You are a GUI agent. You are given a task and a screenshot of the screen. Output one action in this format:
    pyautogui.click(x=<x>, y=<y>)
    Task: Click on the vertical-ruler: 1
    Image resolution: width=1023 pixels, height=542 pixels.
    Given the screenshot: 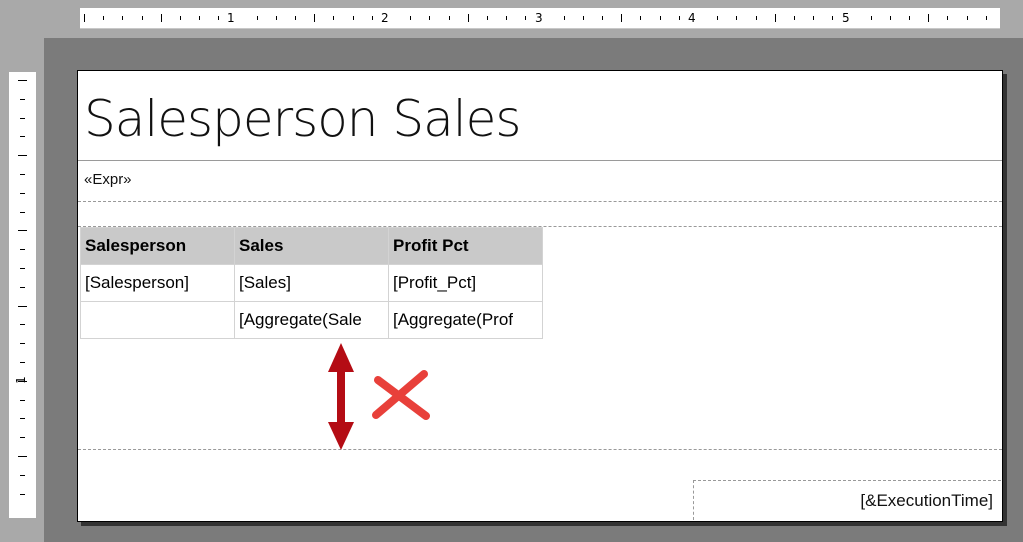 What is the action you would take?
    pyautogui.click(x=22, y=295)
    